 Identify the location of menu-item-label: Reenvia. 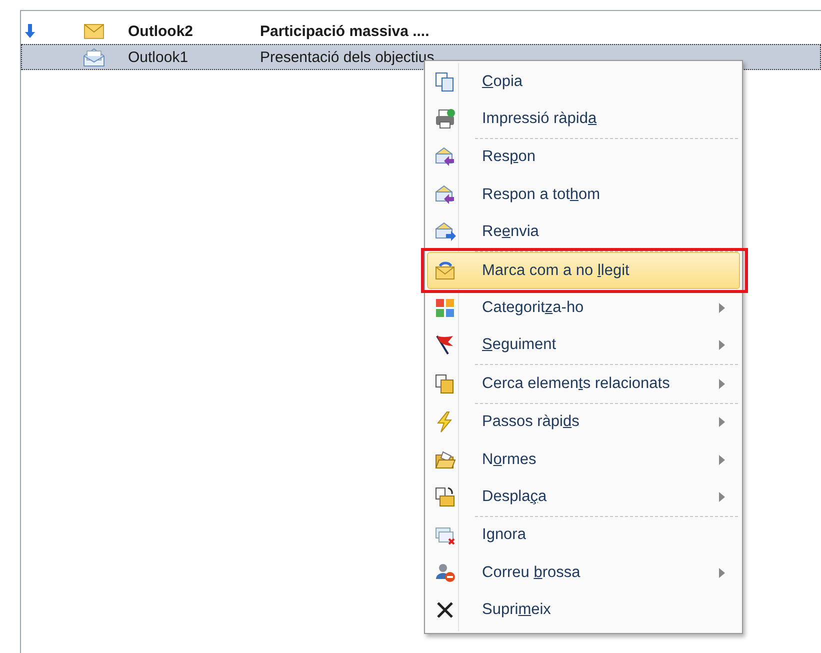
(510, 232).